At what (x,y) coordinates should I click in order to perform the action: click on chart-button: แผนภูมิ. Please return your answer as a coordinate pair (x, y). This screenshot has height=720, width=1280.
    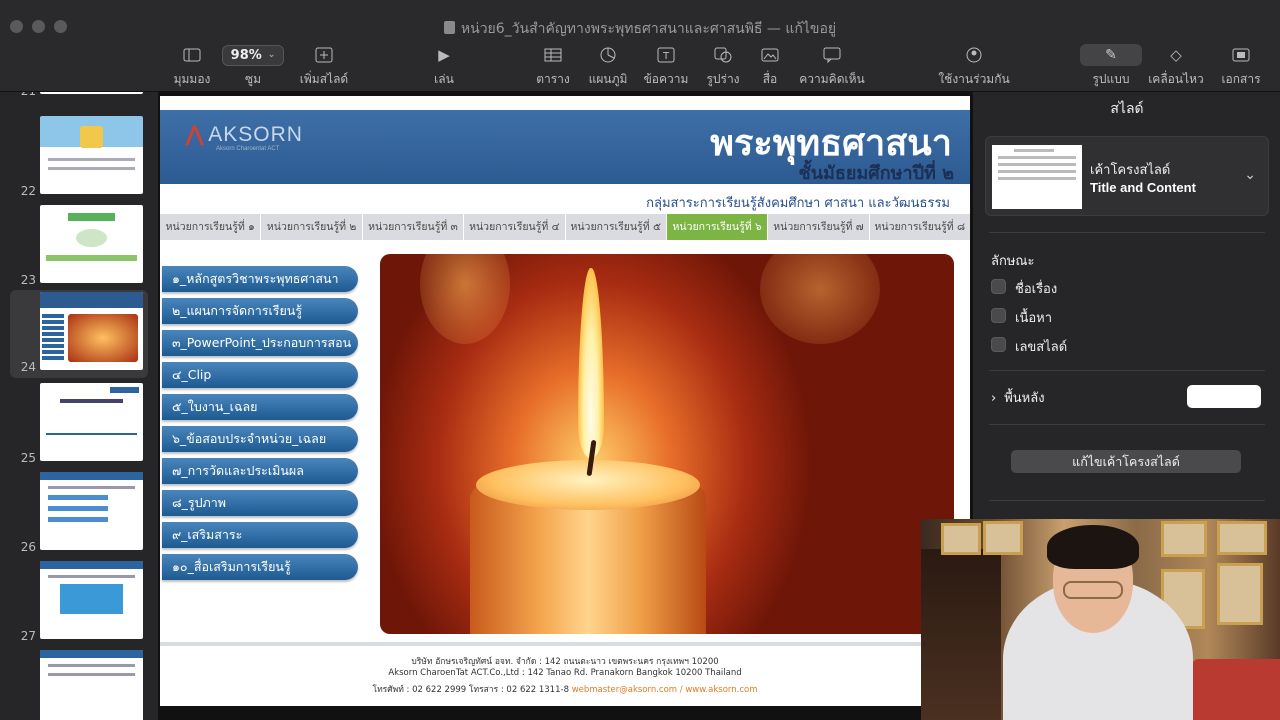
    Looking at the image, I should click on (608, 66).